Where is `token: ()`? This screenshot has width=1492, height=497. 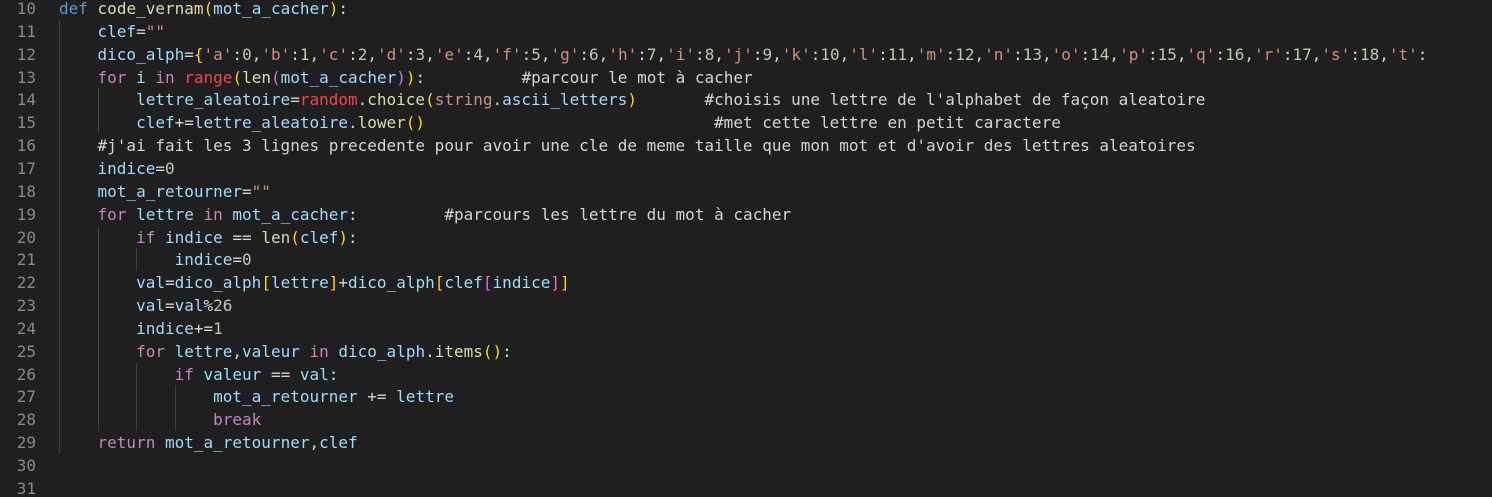
token: () is located at coordinates (415, 123).